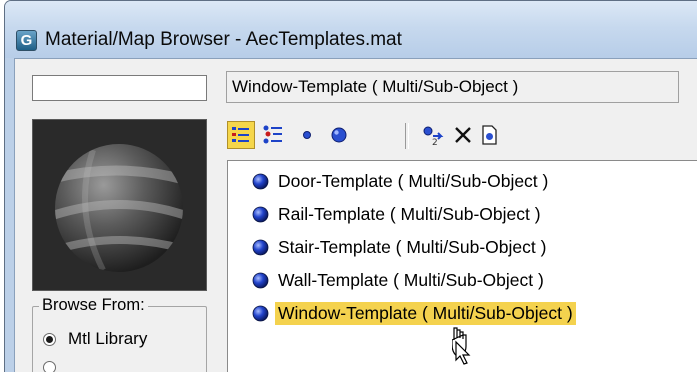 This screenshot has width=697, height=372. I want to click on browse-from-group: Browse From: Mtl Library, so click(119, 334).